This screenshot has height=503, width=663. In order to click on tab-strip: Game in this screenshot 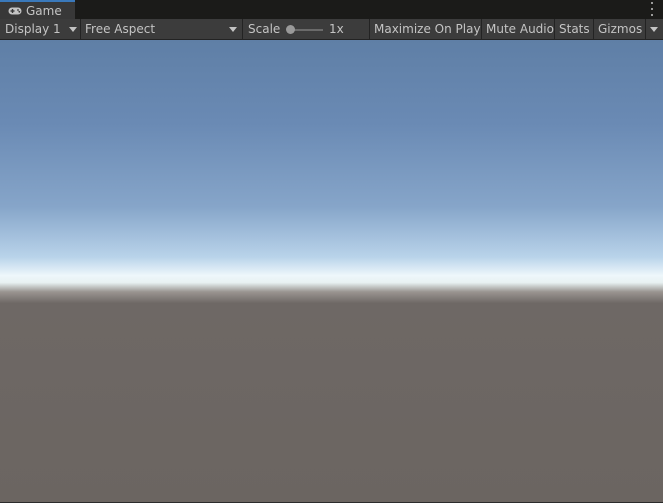, I will do `click(331, 9)`.